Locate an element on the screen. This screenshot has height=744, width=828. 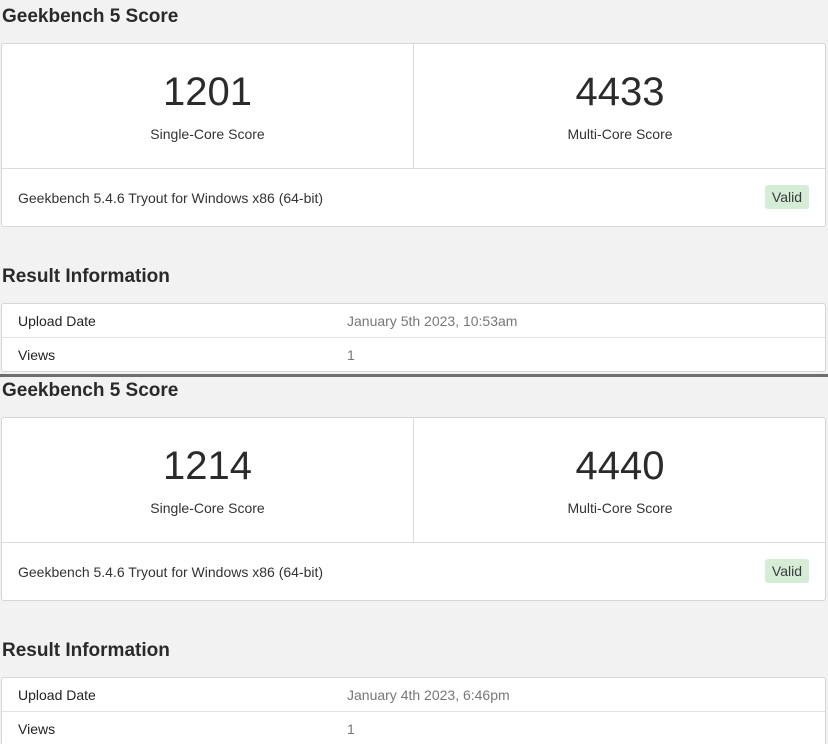
upload-date-value: January 5th 2023, 10:53am is located at coordinates (432, 321).